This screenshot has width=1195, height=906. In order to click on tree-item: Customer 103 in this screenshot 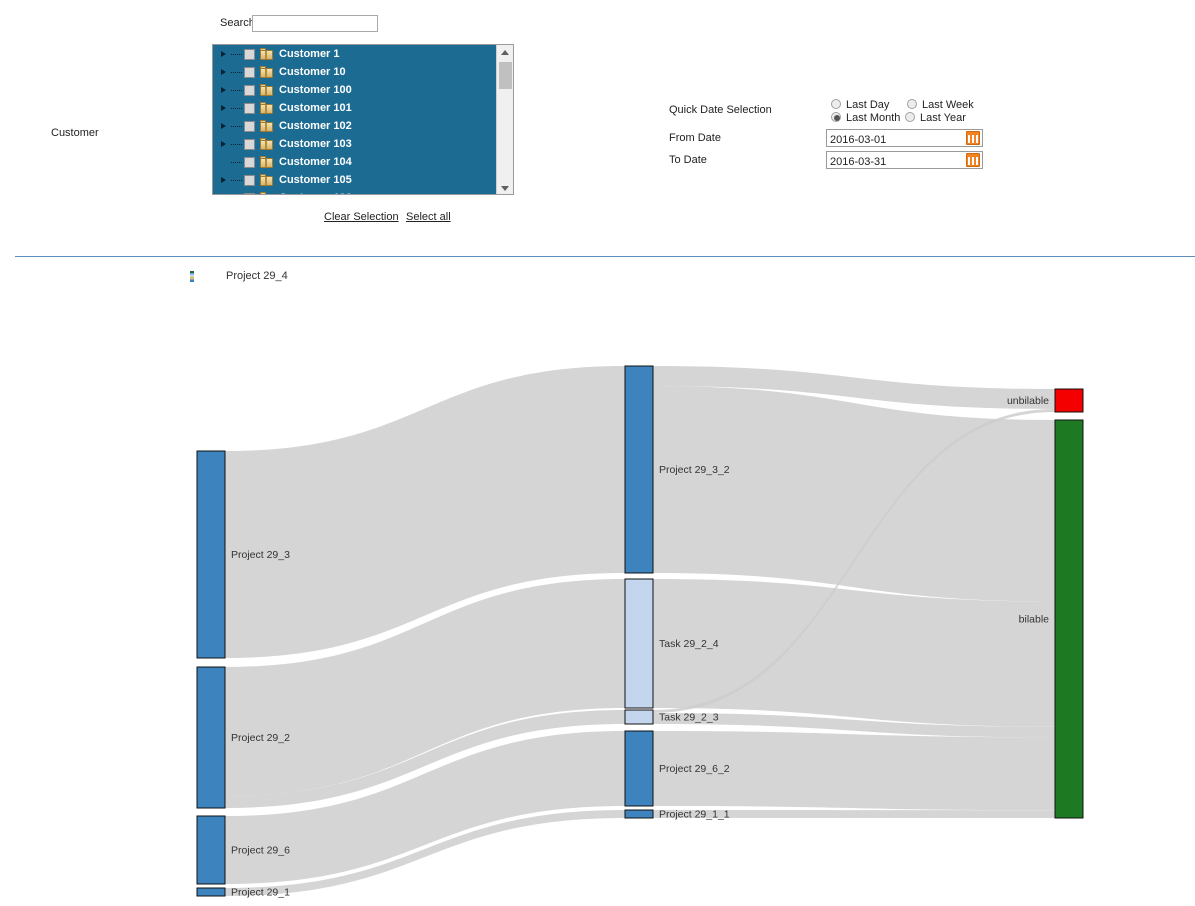, I will do `click(355, 144)`.